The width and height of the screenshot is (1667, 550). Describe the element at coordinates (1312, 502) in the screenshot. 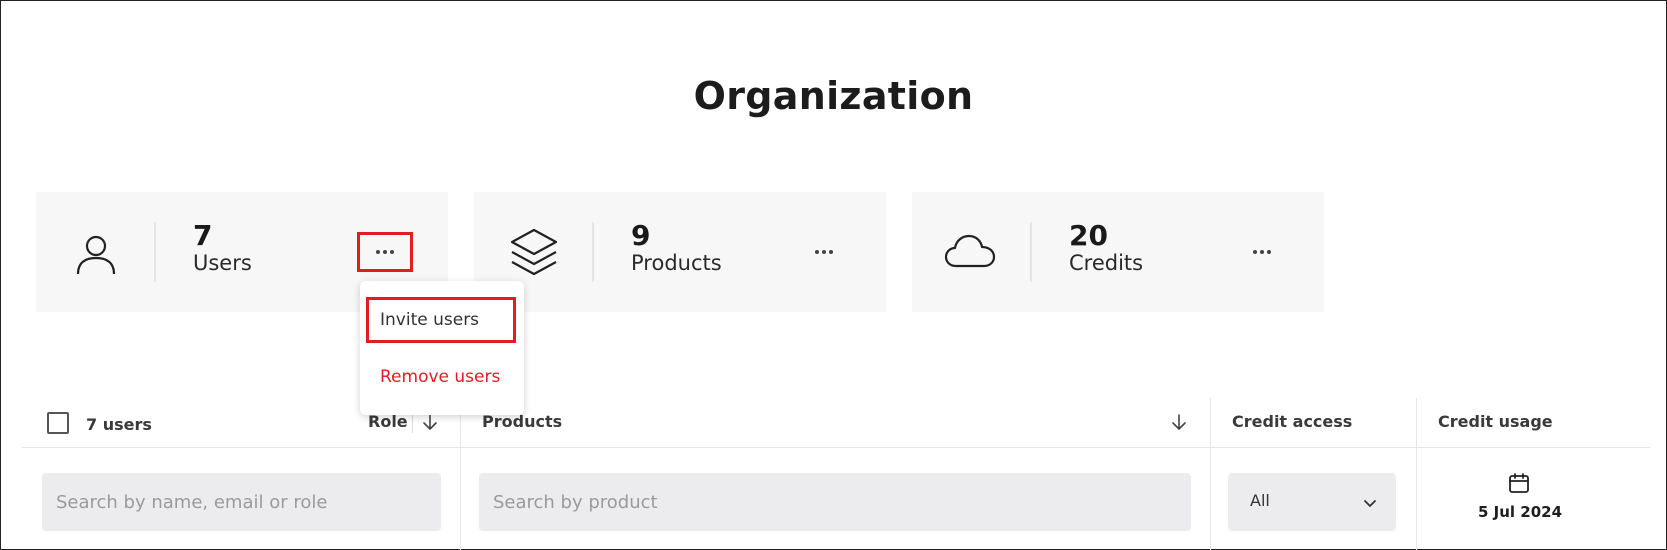

I see `credit-access-select: All` at that location.